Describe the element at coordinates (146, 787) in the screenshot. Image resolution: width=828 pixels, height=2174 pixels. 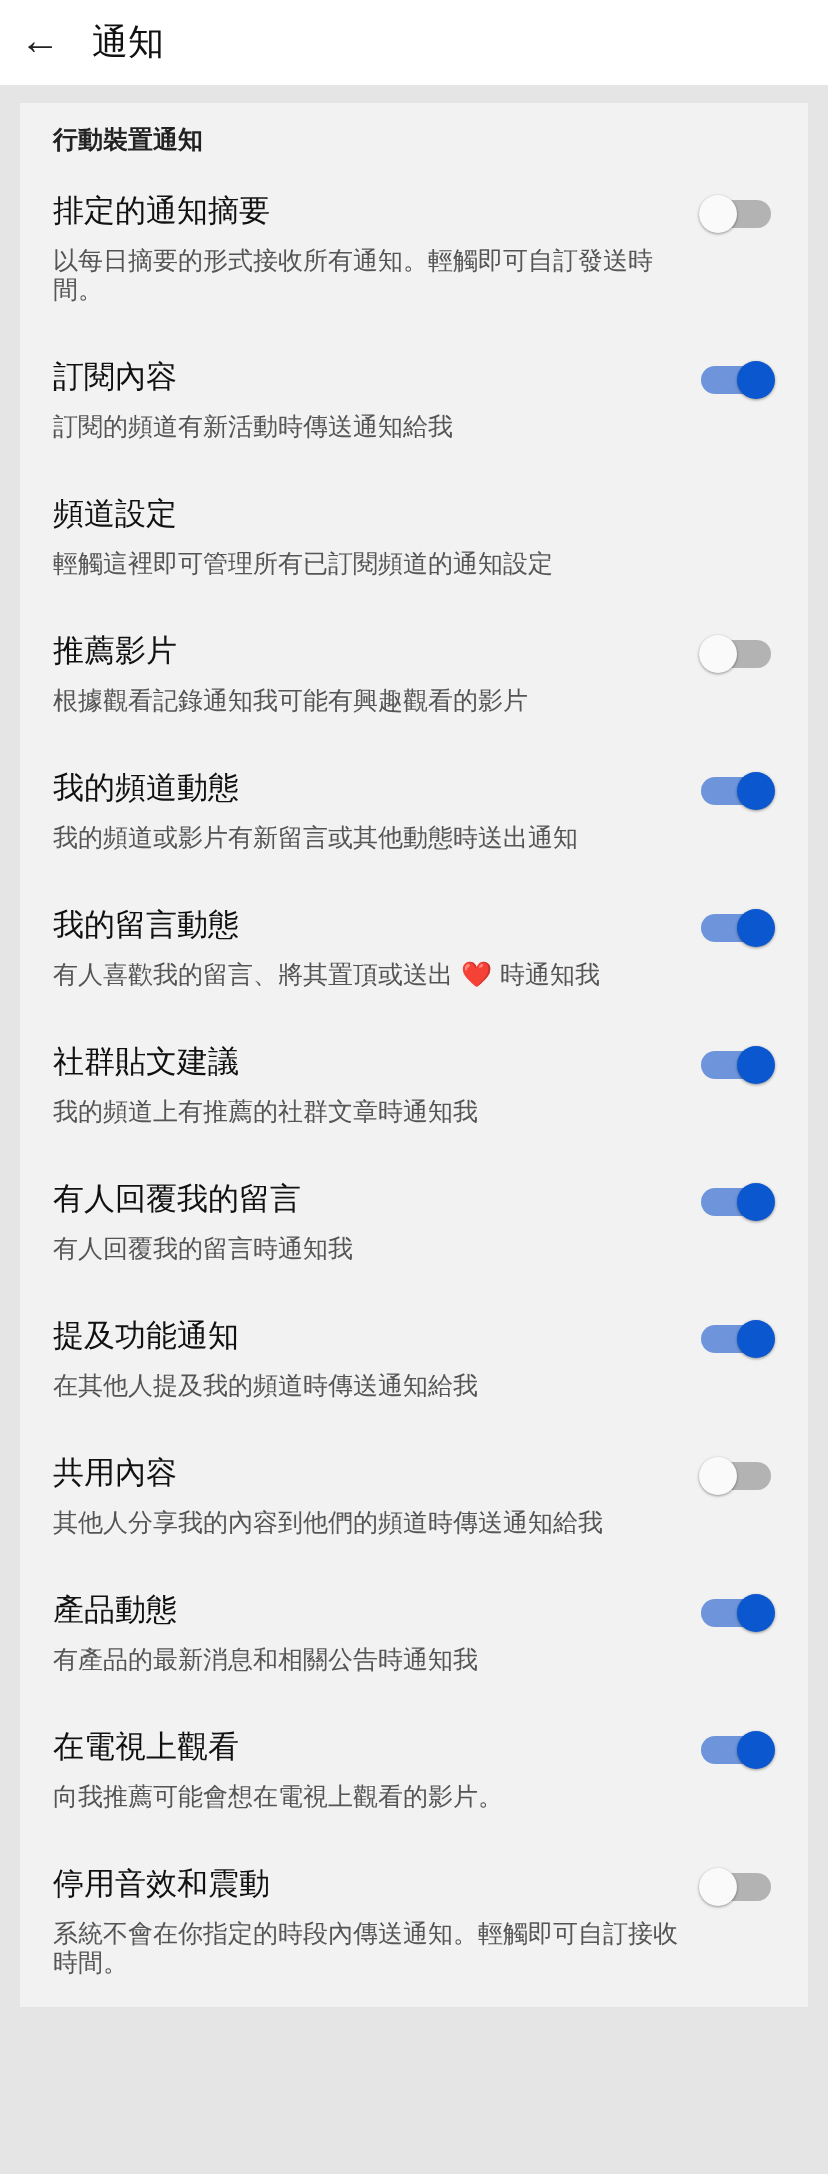
I see `setting-title: 我的頻道動態` at that location.